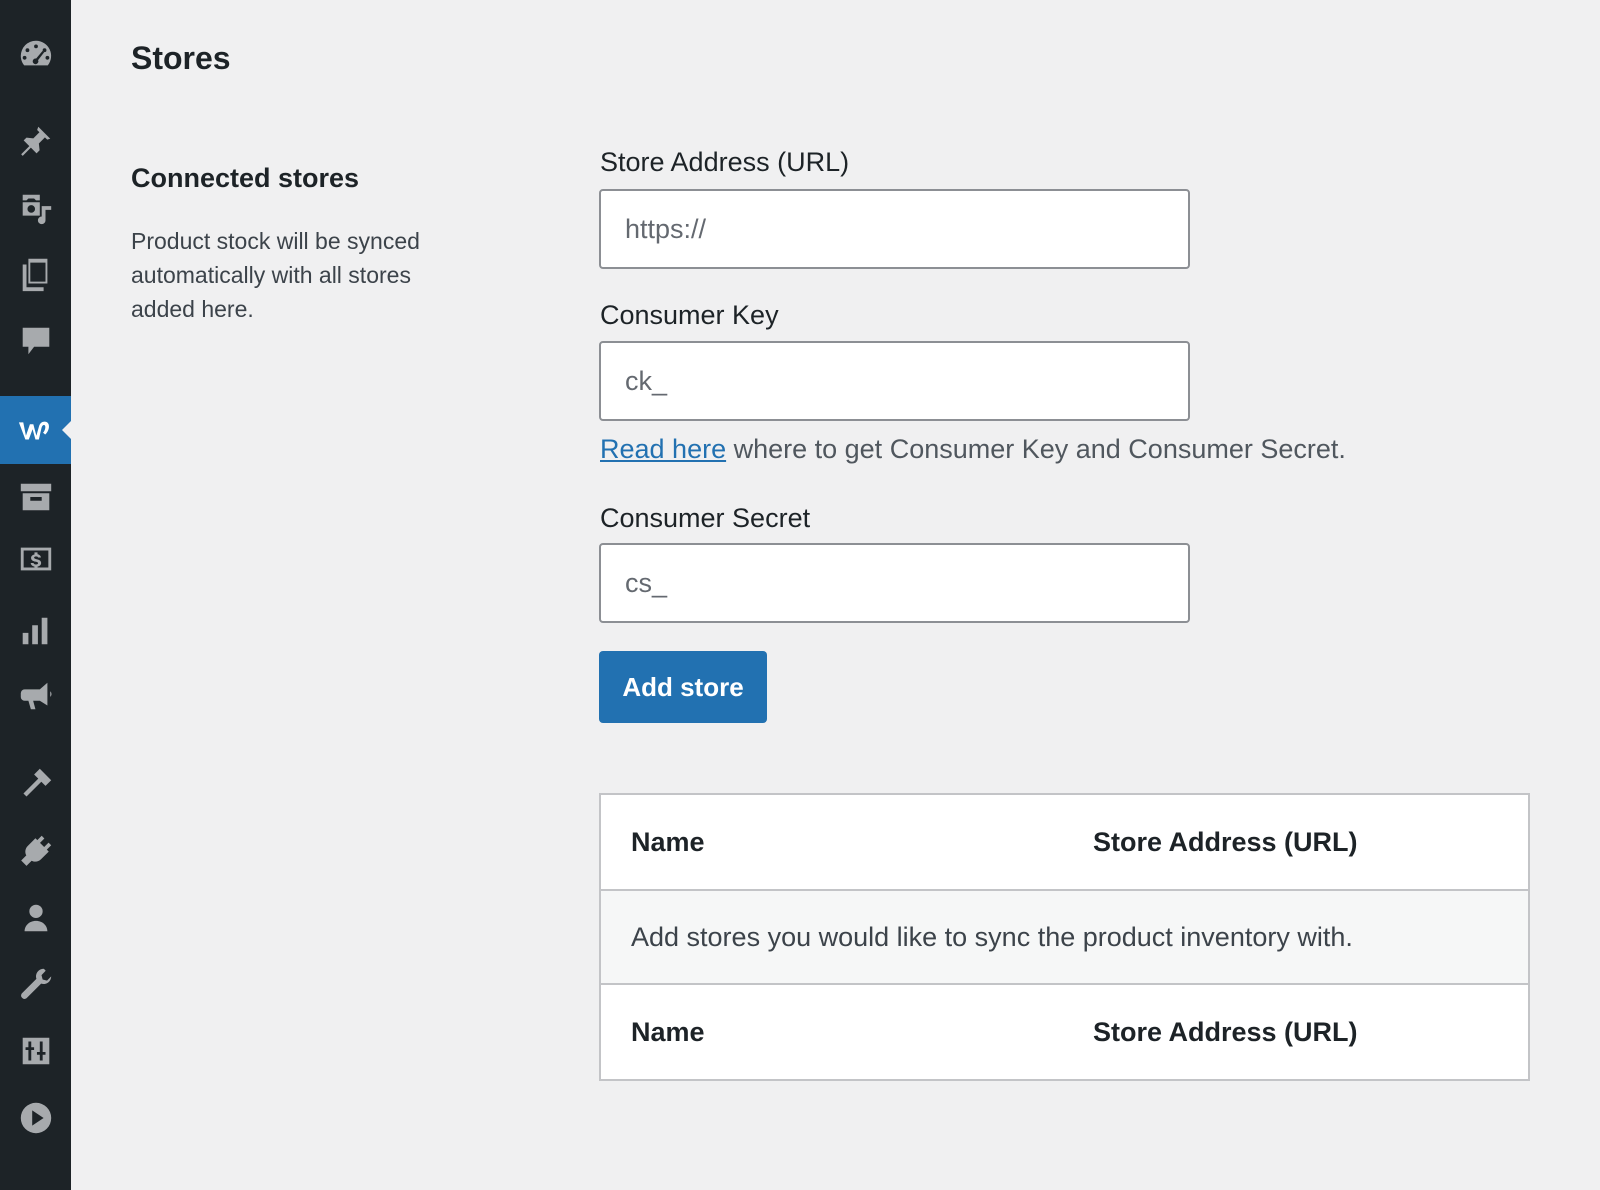  I want to click on money-icon, so click(35, 559).